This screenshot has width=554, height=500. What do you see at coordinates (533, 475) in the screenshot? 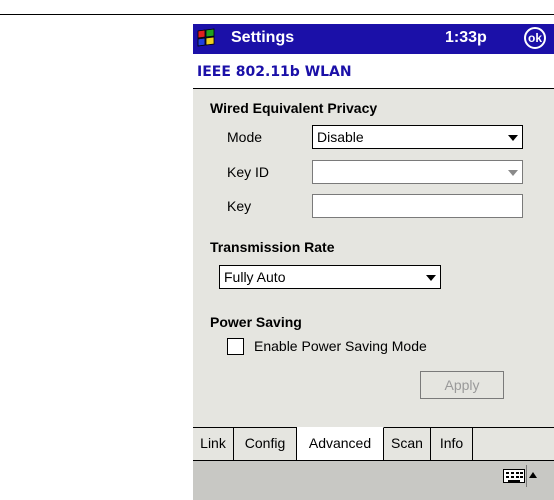
I see `chevron-up-icon` at bounding box center [533, 475].